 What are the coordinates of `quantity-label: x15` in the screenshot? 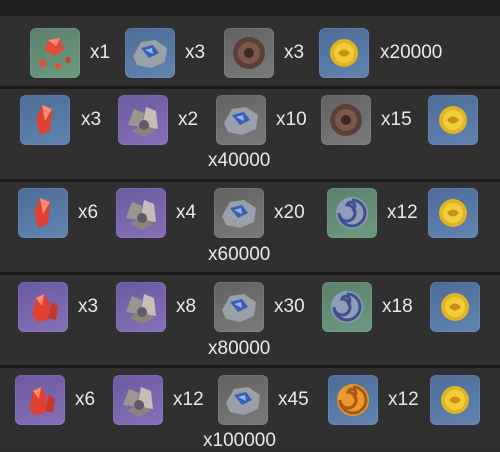 It's located at (396, 119).